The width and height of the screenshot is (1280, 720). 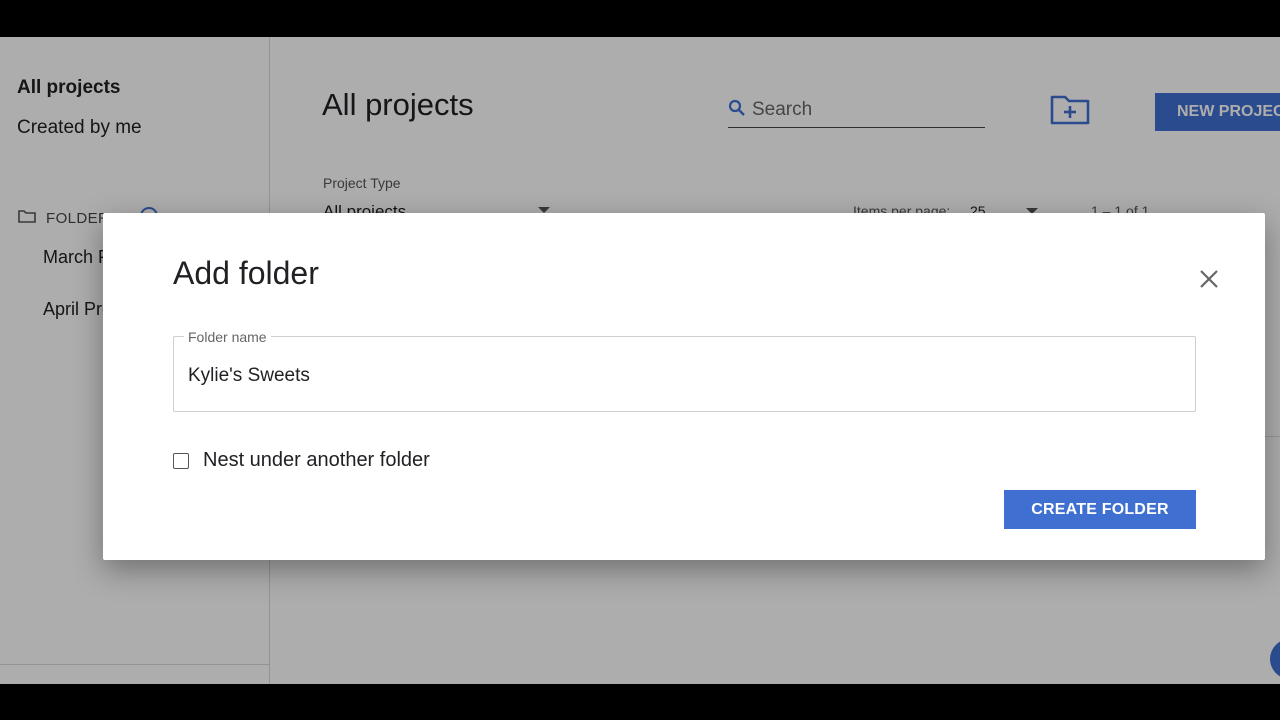 What do you see at coordinates (1209, 279) in the screenshot?
I see `close-button` at bounding box center [1209, 279].